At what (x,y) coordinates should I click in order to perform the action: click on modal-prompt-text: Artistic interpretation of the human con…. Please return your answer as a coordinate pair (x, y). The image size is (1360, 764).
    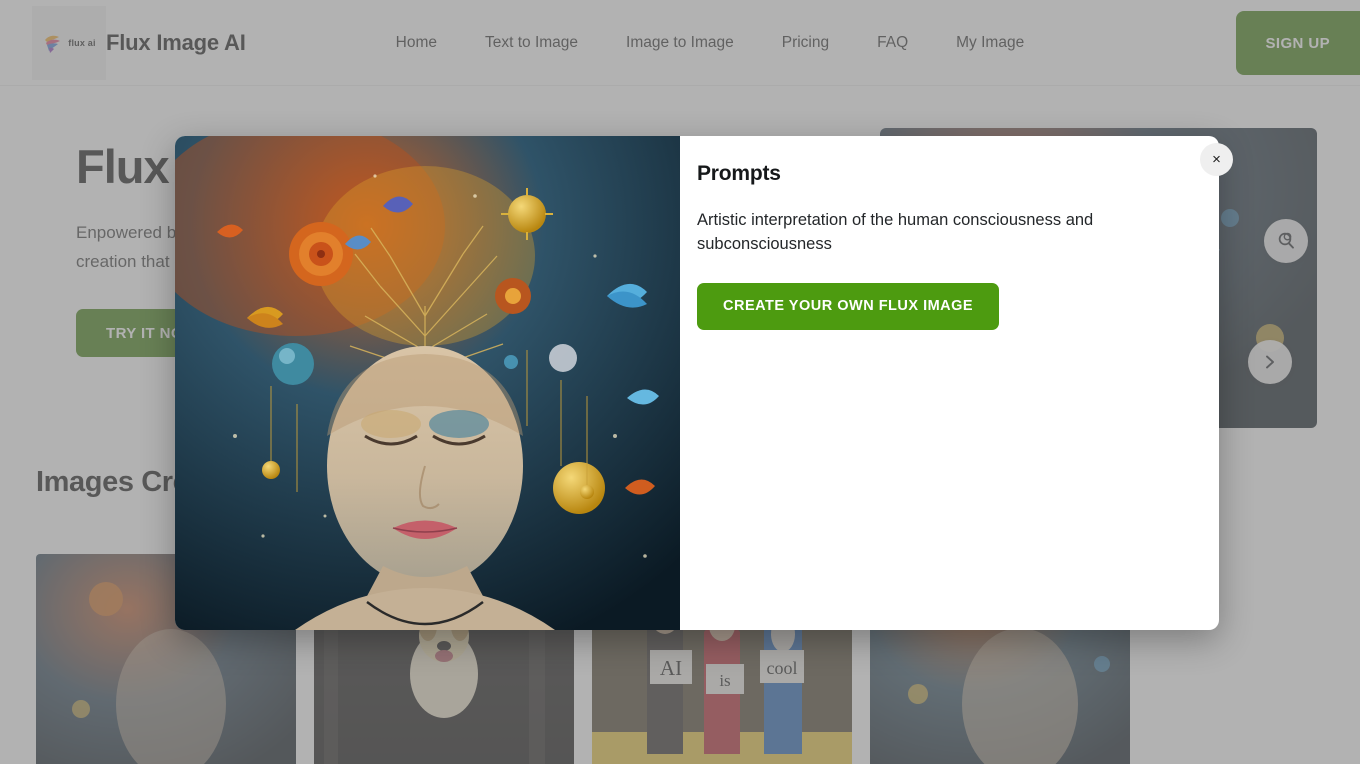
    Looking at the image, I should click on (895, 232).